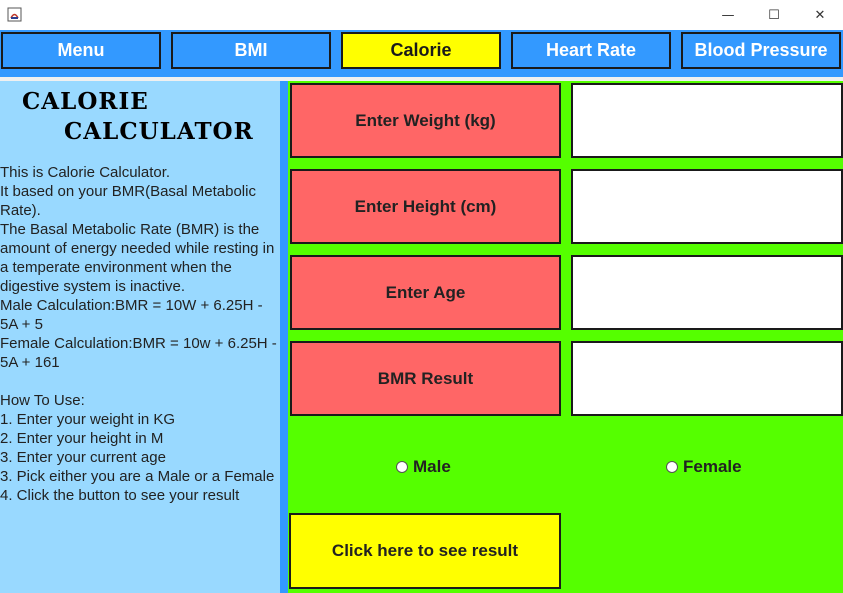  Describe the element at coordinates (14, 14) in the screenshot. I see `java-app-icon` at that location.